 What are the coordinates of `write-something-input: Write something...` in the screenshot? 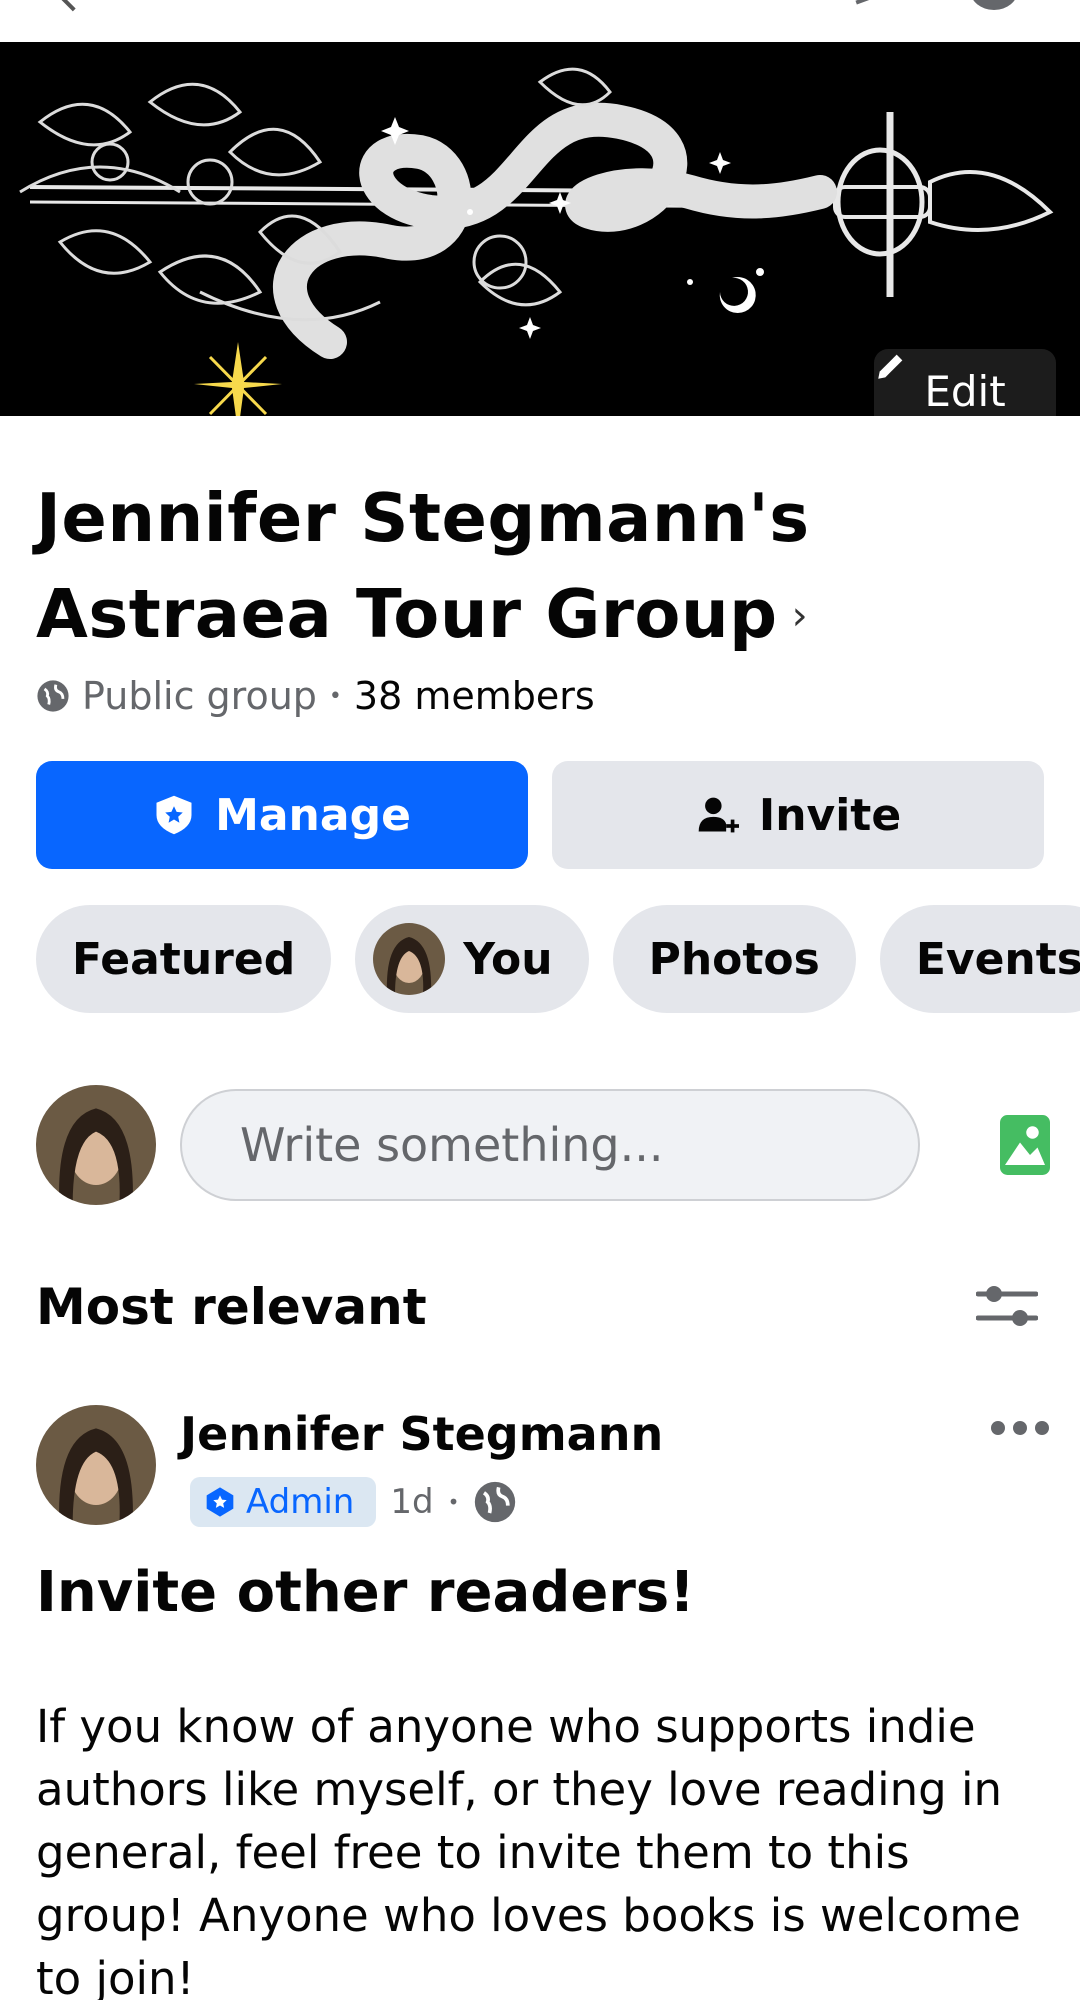 It's located at (550, 1145).